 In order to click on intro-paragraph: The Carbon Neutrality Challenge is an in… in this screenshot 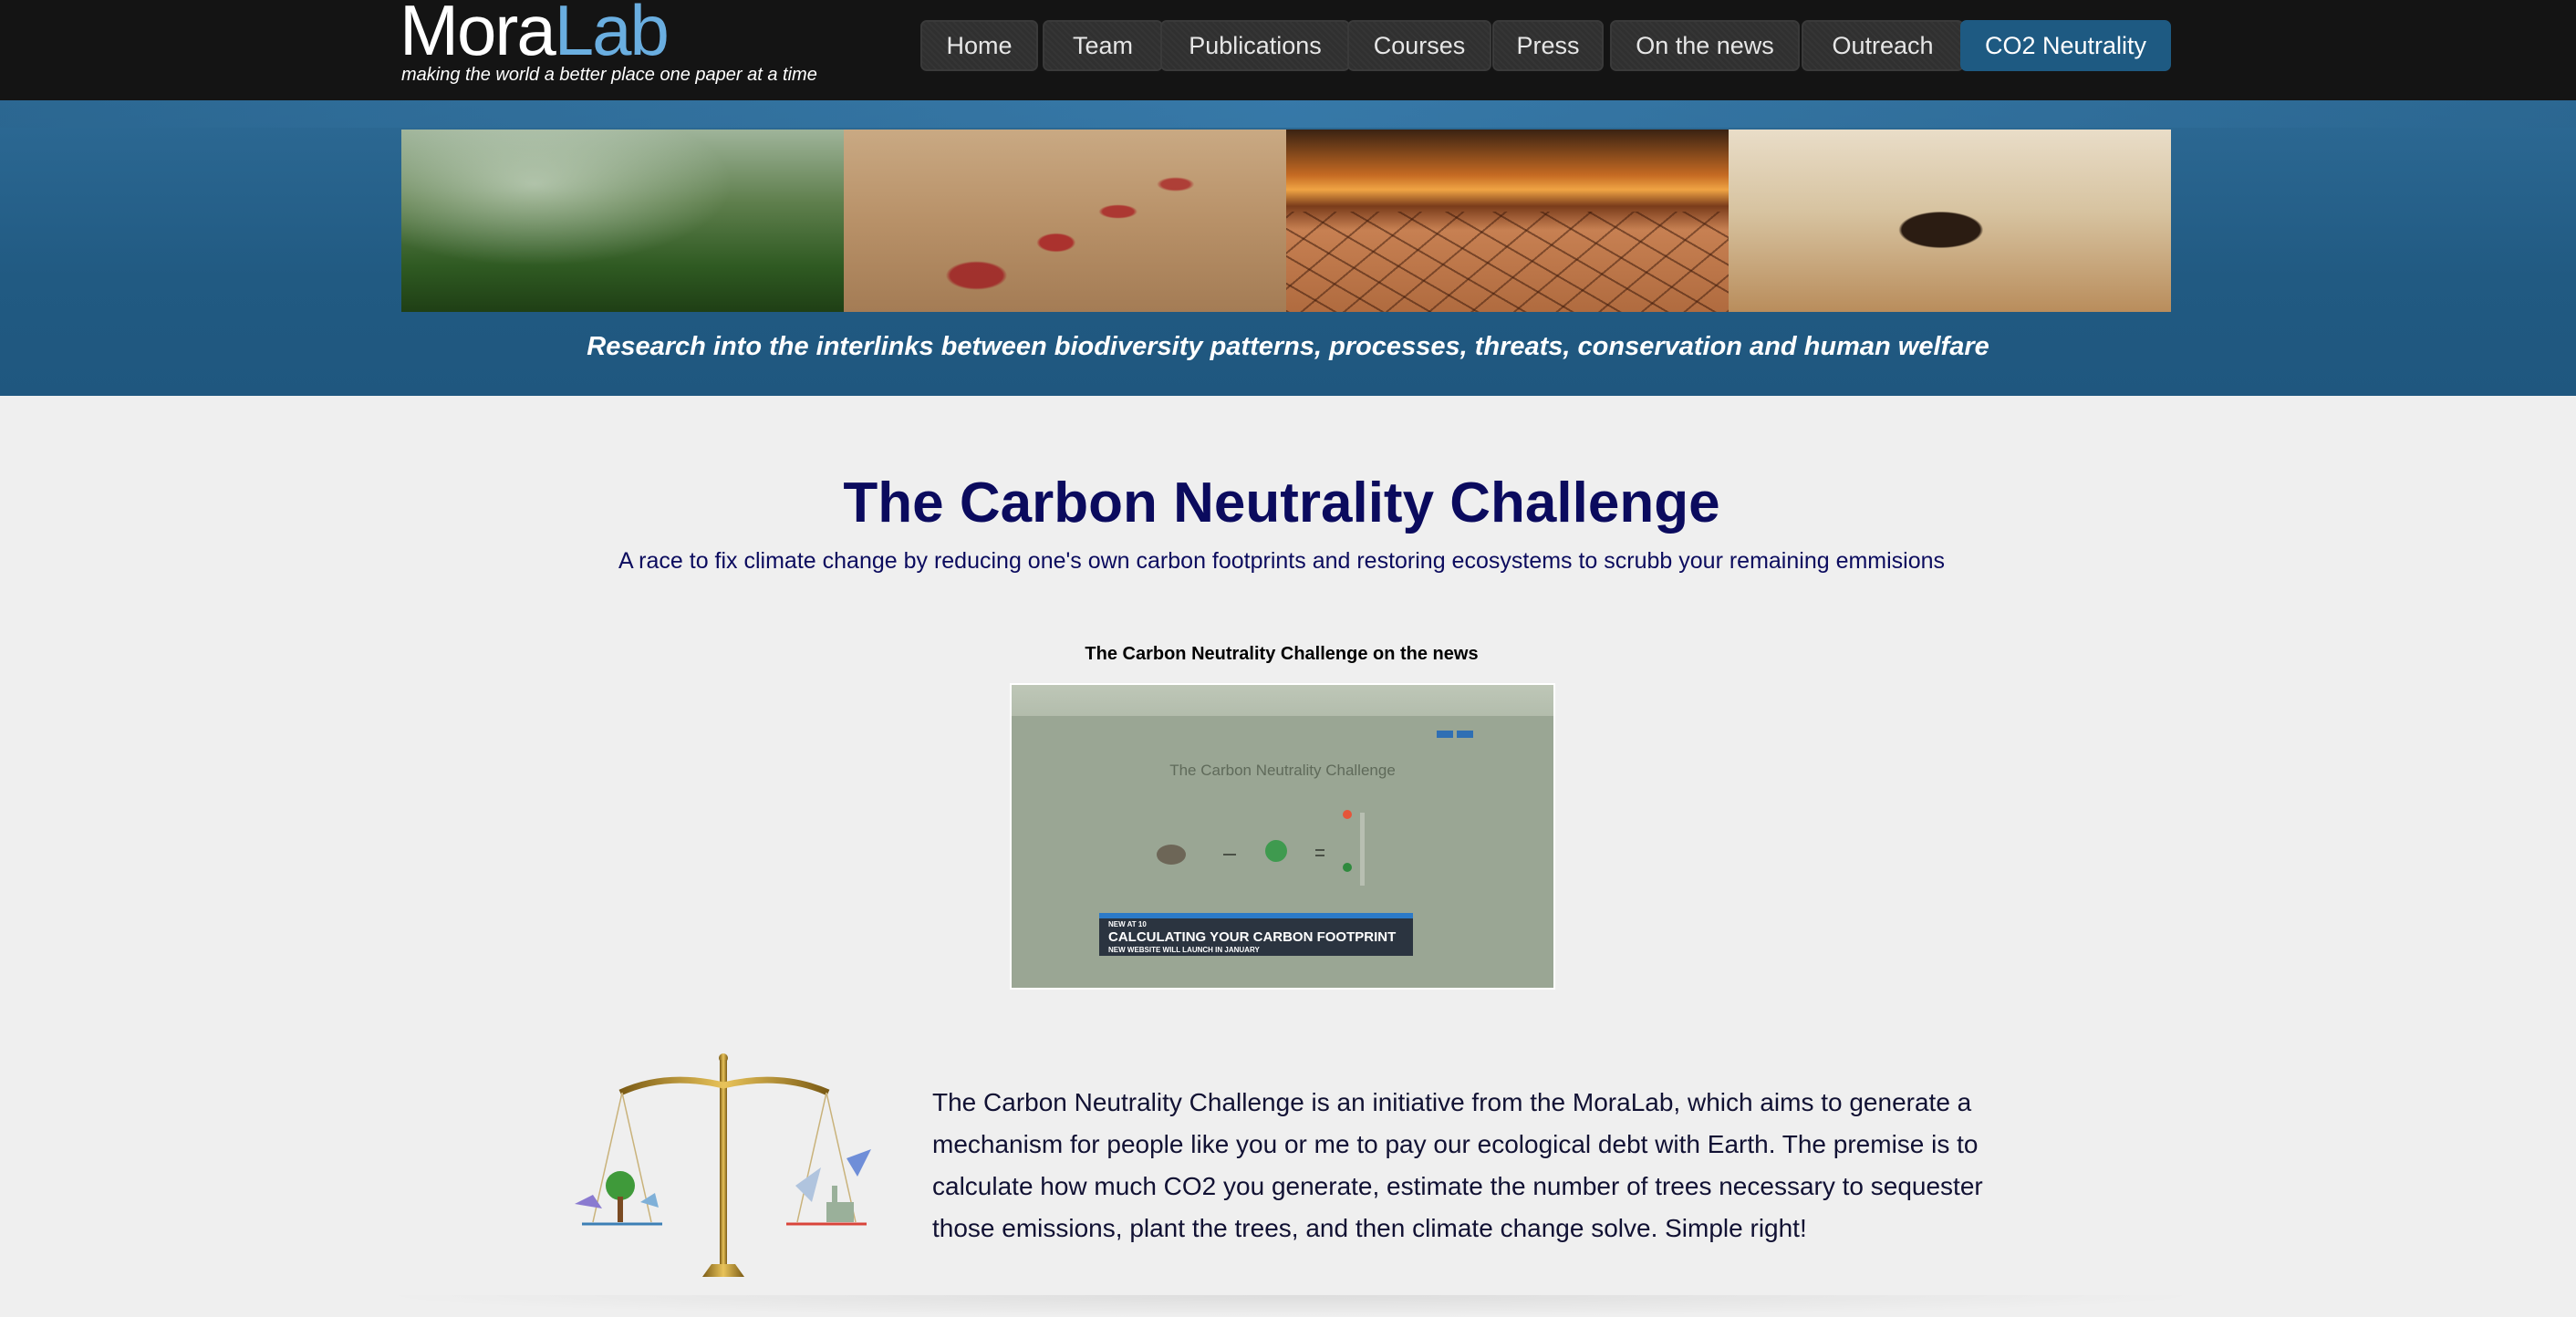, I will do `click(1457, 1165)`.